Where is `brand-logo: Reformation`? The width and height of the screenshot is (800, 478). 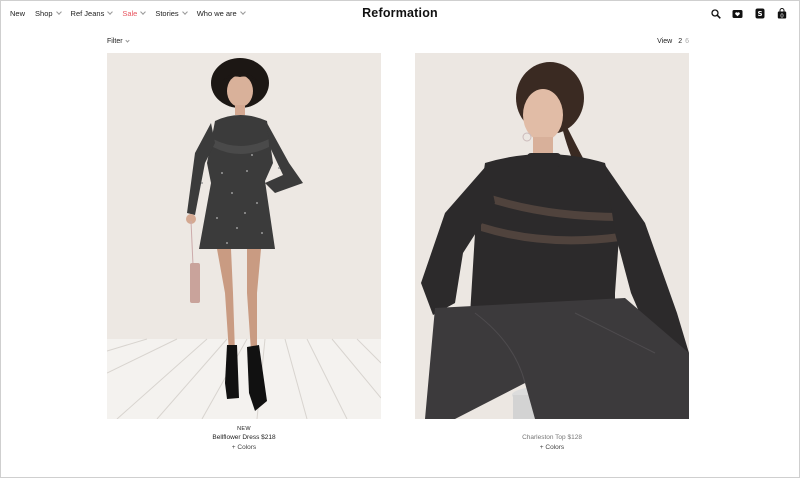 brand-logo: Reformation is located at coordinates (400, 13).